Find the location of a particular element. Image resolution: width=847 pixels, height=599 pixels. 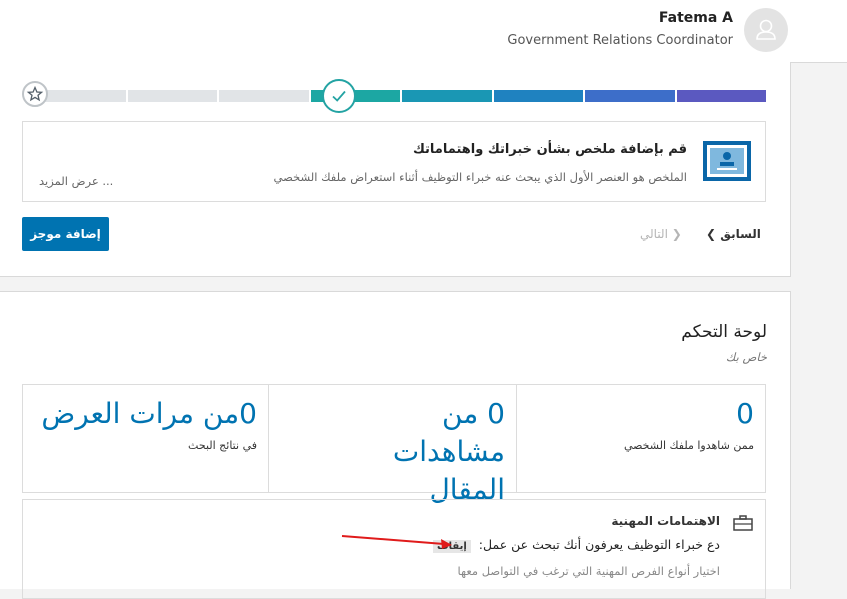

next-label: التالي is located at coordinates (654, 234).